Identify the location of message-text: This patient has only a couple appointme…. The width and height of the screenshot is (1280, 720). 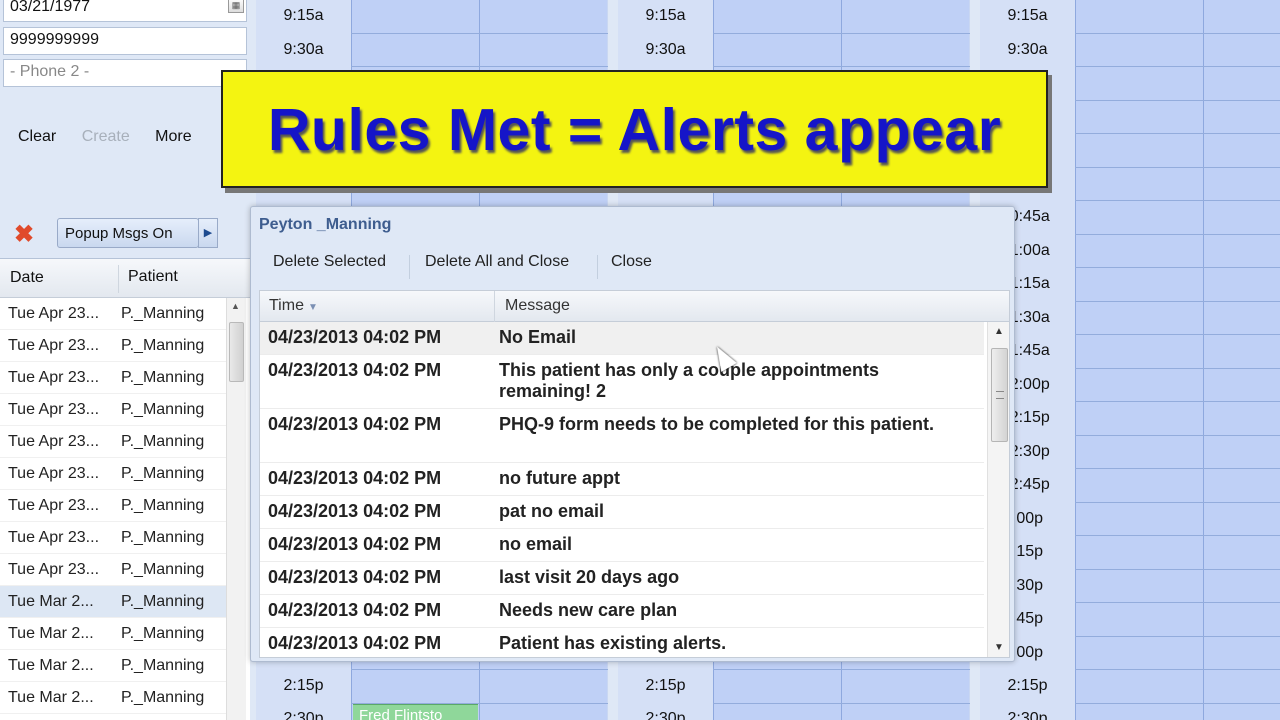
(689, 380).